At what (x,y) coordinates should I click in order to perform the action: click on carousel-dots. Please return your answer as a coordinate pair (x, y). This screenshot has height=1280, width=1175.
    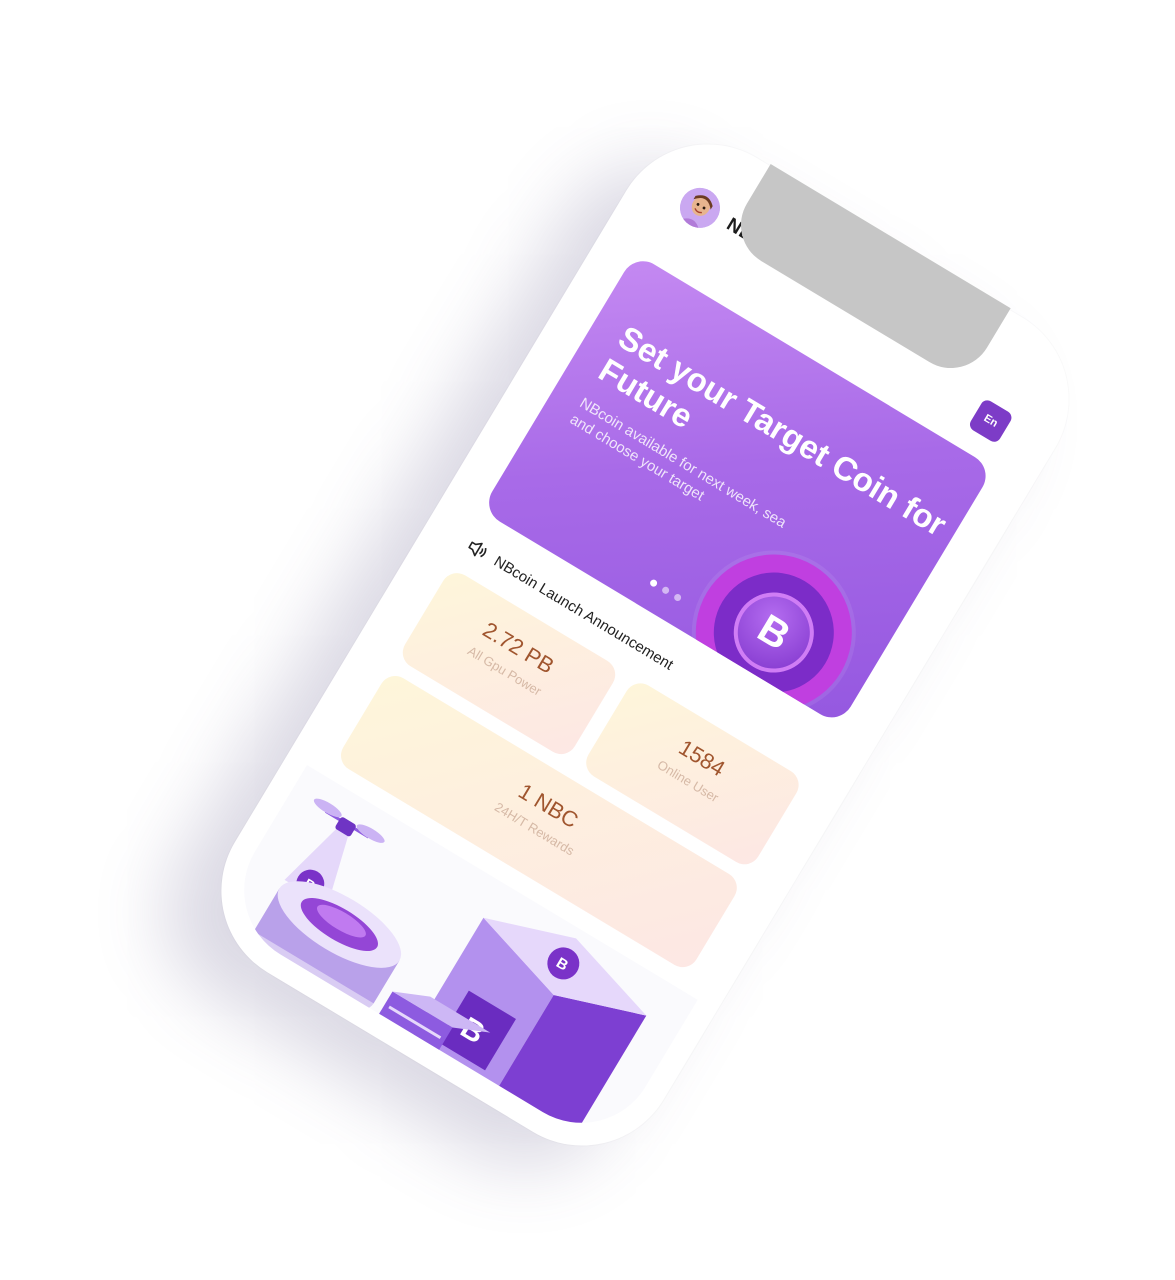
    Looking at the image, I should click on (665, 590).